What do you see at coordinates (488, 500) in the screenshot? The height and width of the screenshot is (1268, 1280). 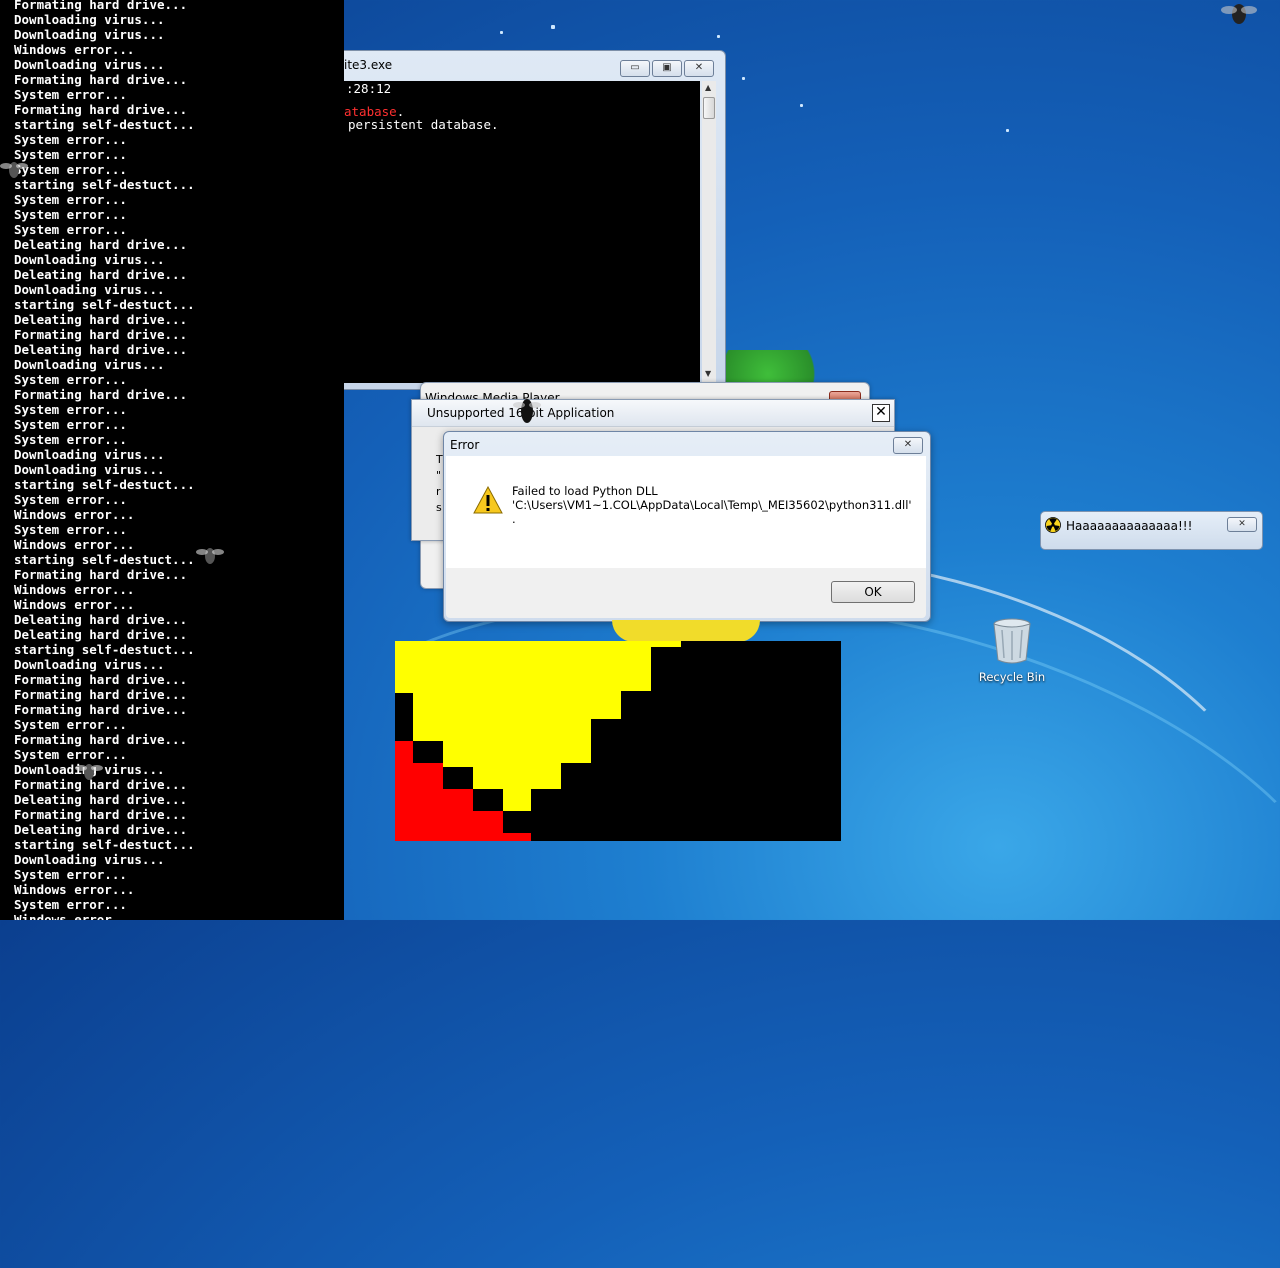 I see `warning-icon` at bounding box center [488, 500].